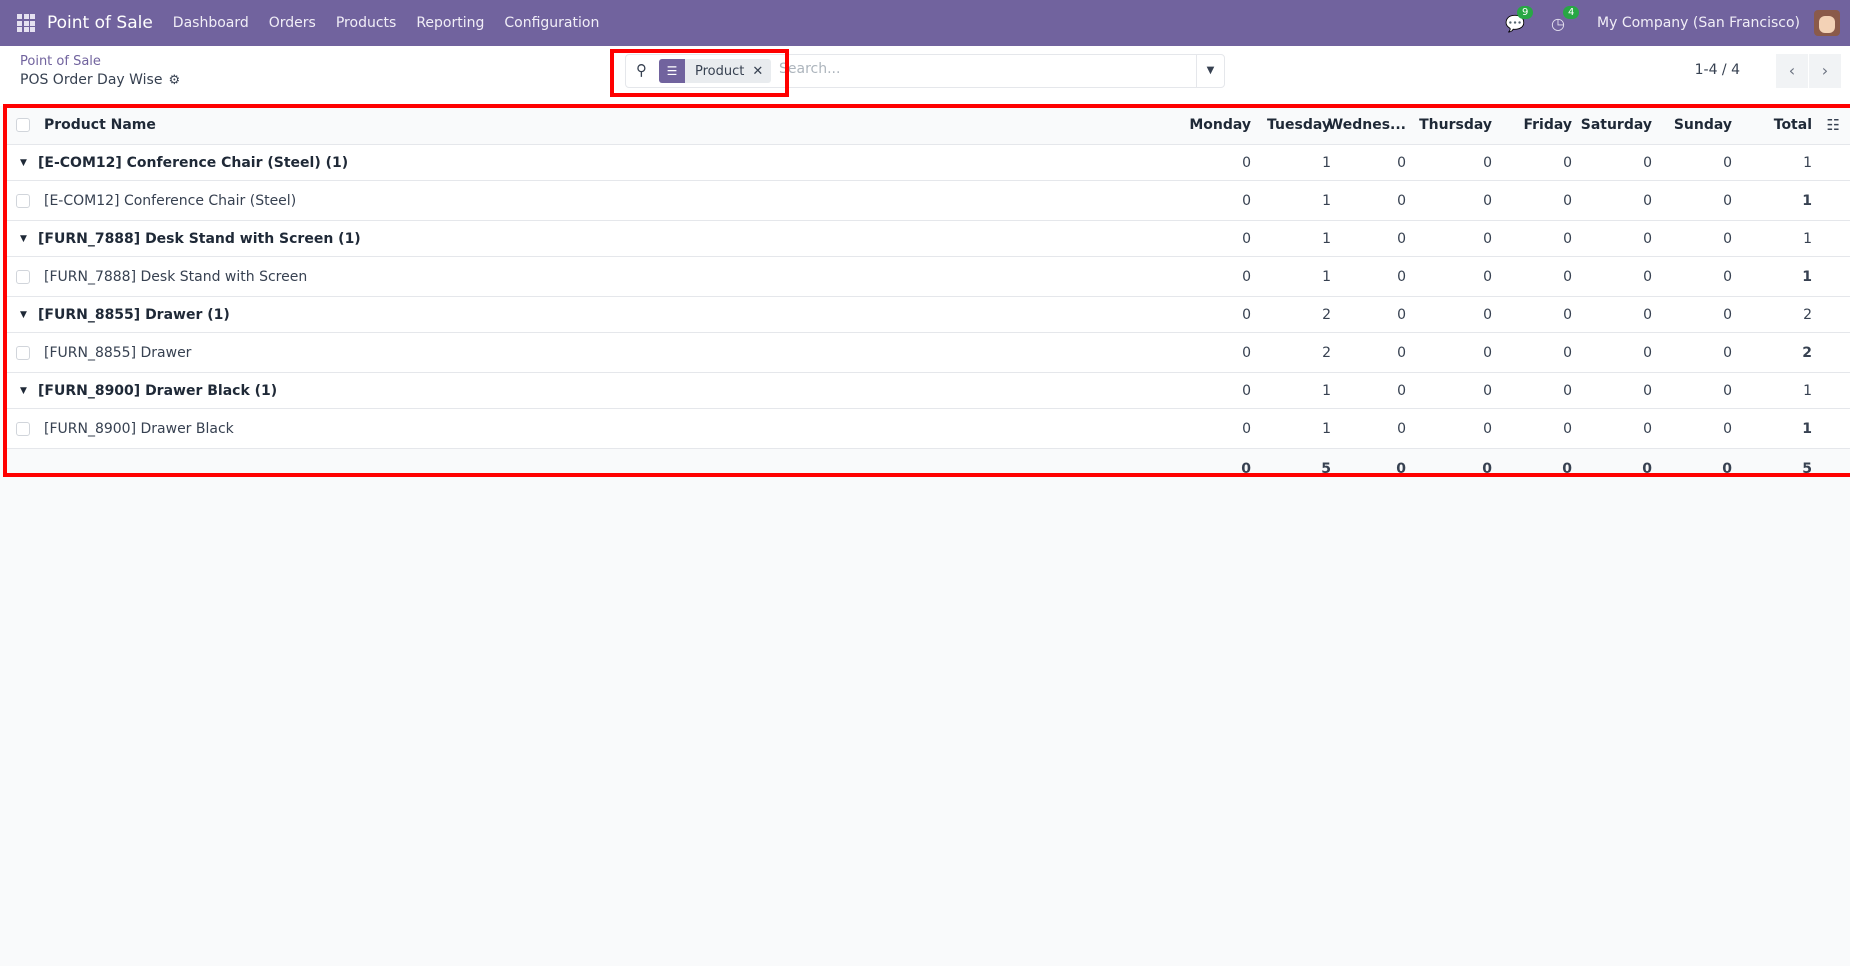 The image size is (1850, 966). What do you see at coordinates (641, 70) in the screenshot?
I see `search-icon: ⚲` at bounding box center [641, 70].